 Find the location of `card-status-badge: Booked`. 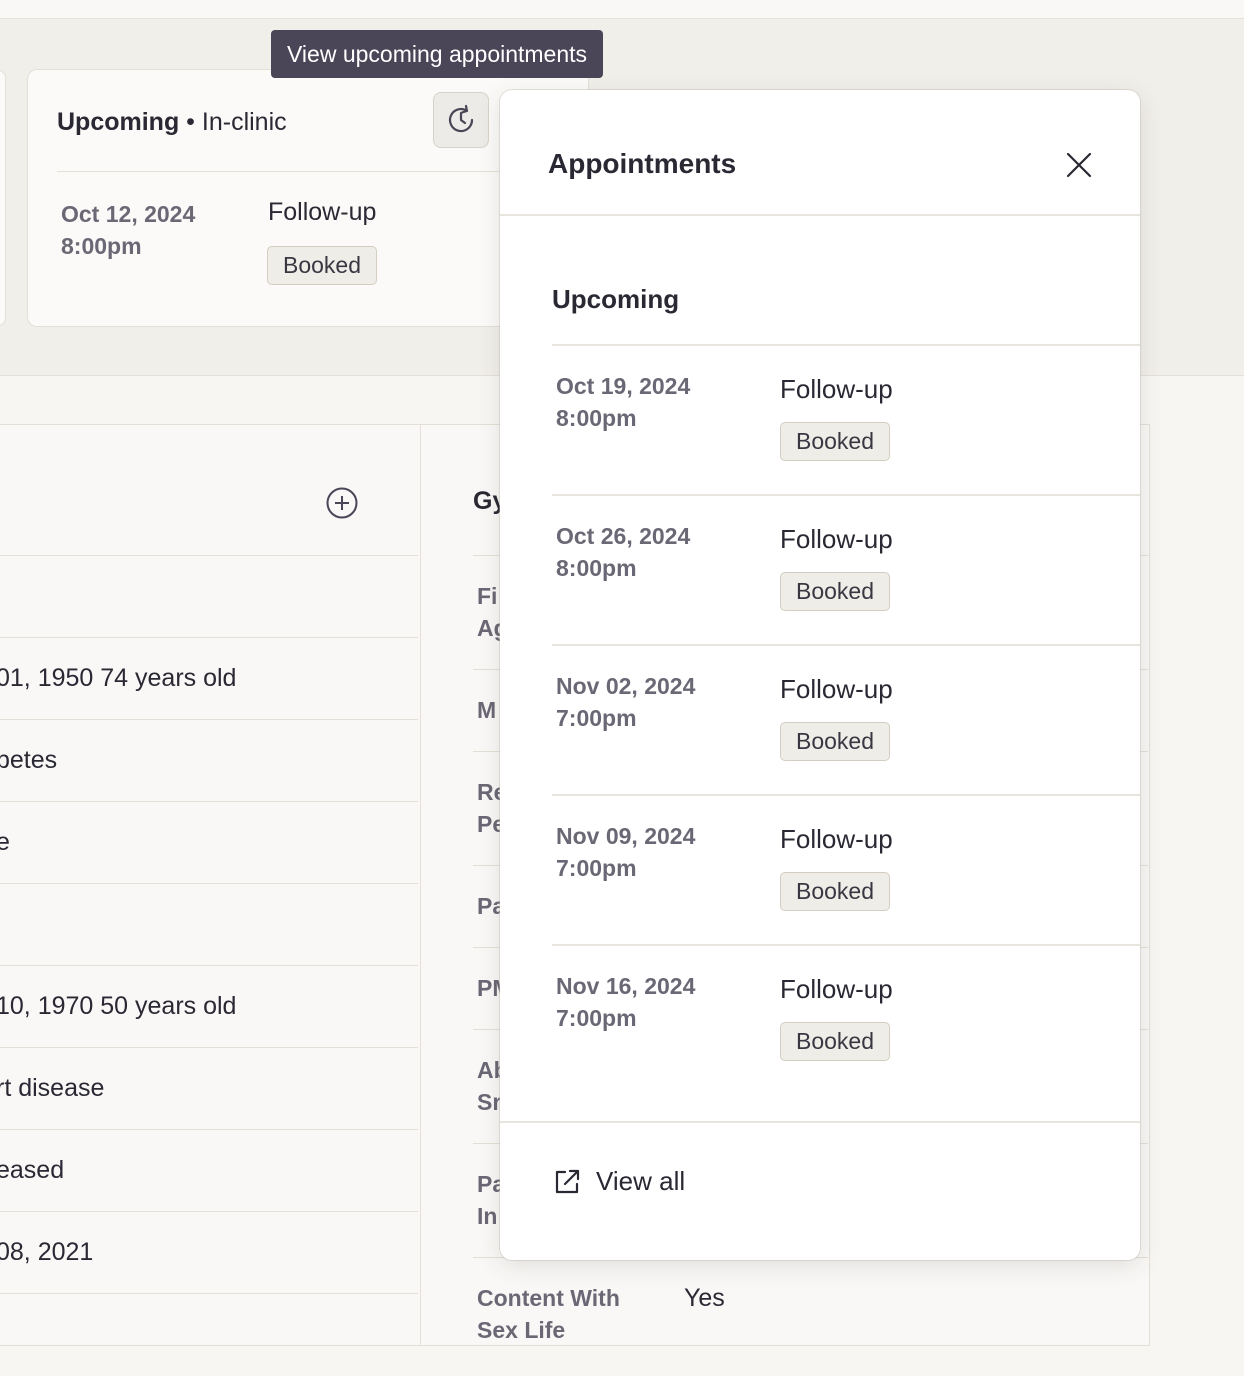

card-status-badge: Booked is located at coordinates (322, 265).